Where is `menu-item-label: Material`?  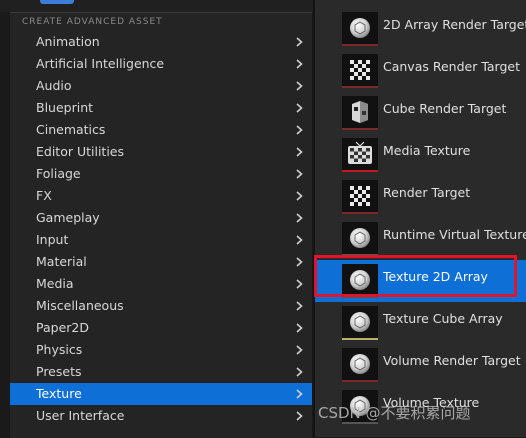 menu-item-label: Material is located at coordinates (61, 261).